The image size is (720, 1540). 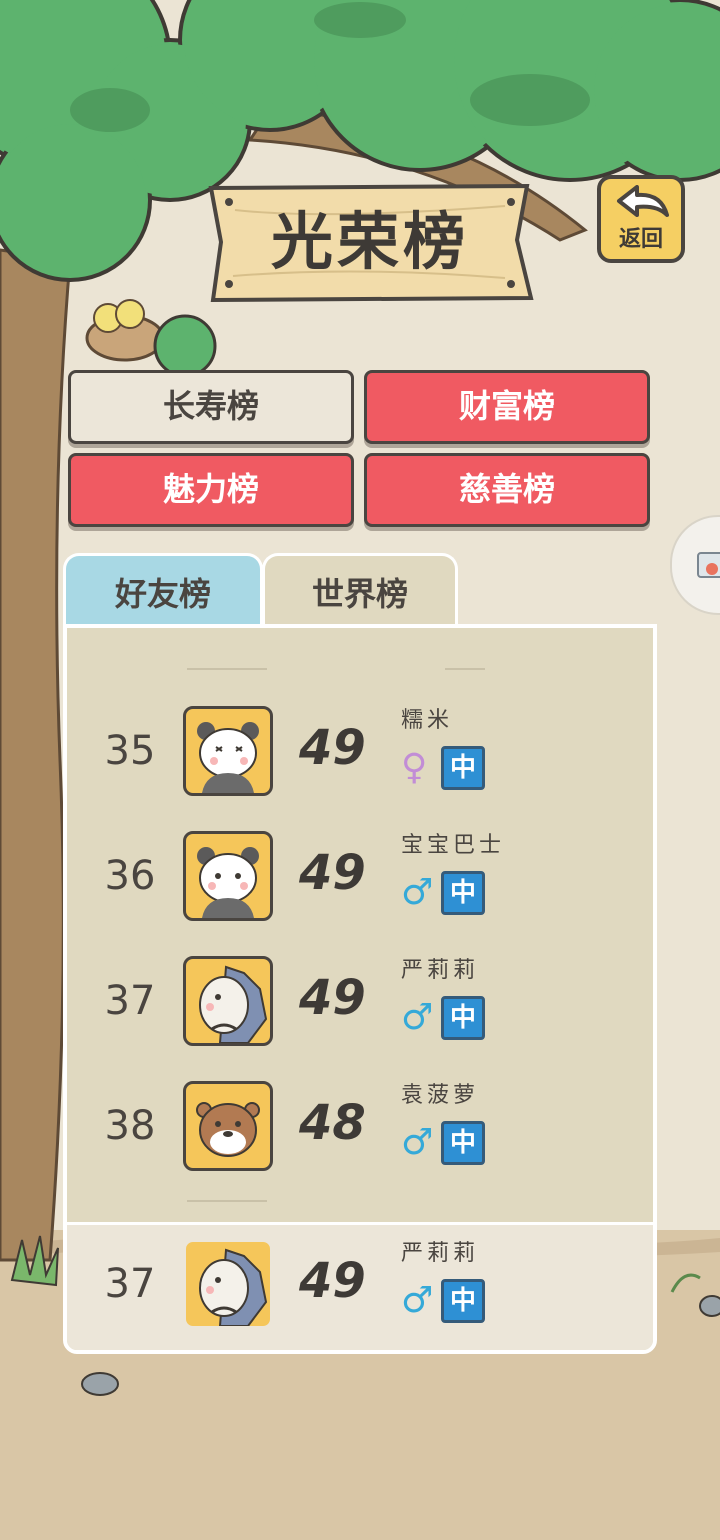 I want to click on my-rank-row: 37 49 严莉莉 ♂ 中, so click(x=360, y=1286).